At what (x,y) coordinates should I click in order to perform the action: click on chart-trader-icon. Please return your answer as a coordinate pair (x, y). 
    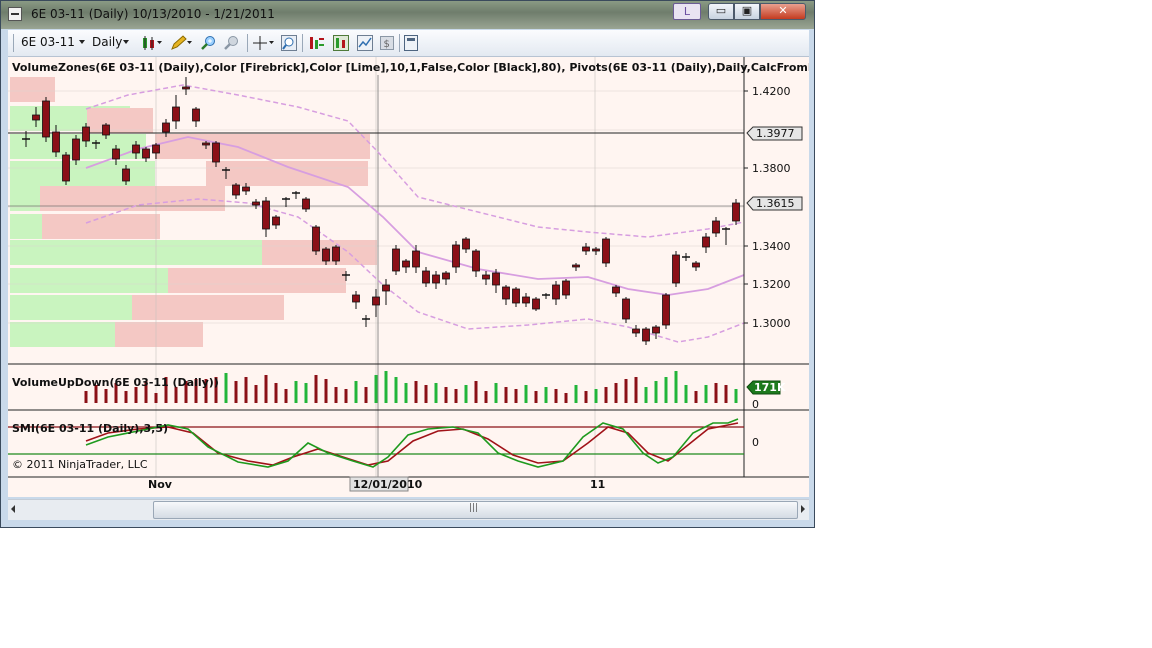
    Looking at the image, I should click on (411, 43).